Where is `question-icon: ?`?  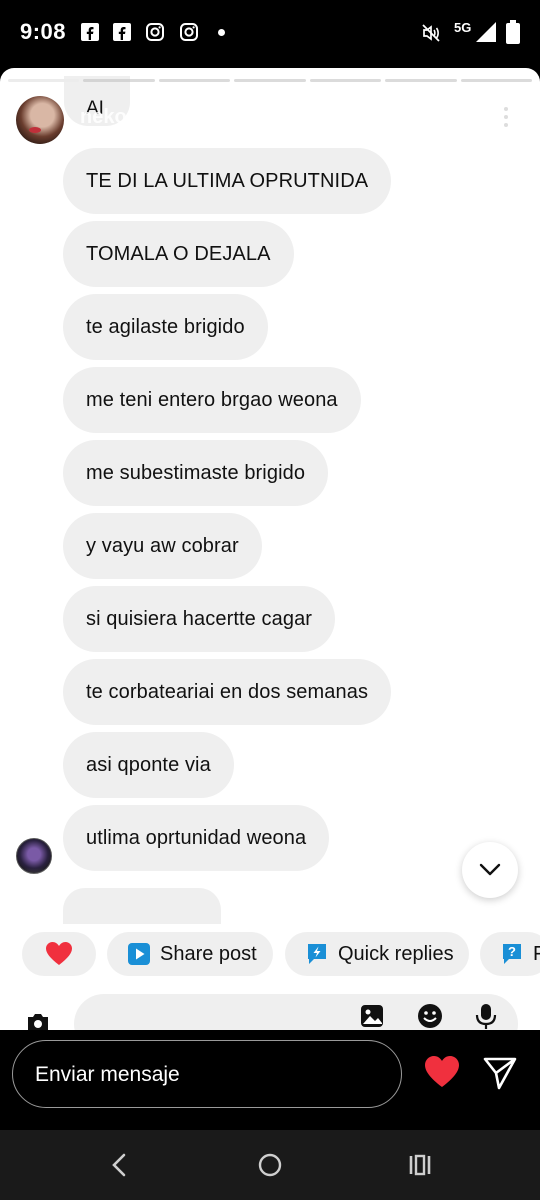
question-icon: ? is located at coordinates (512, 954).